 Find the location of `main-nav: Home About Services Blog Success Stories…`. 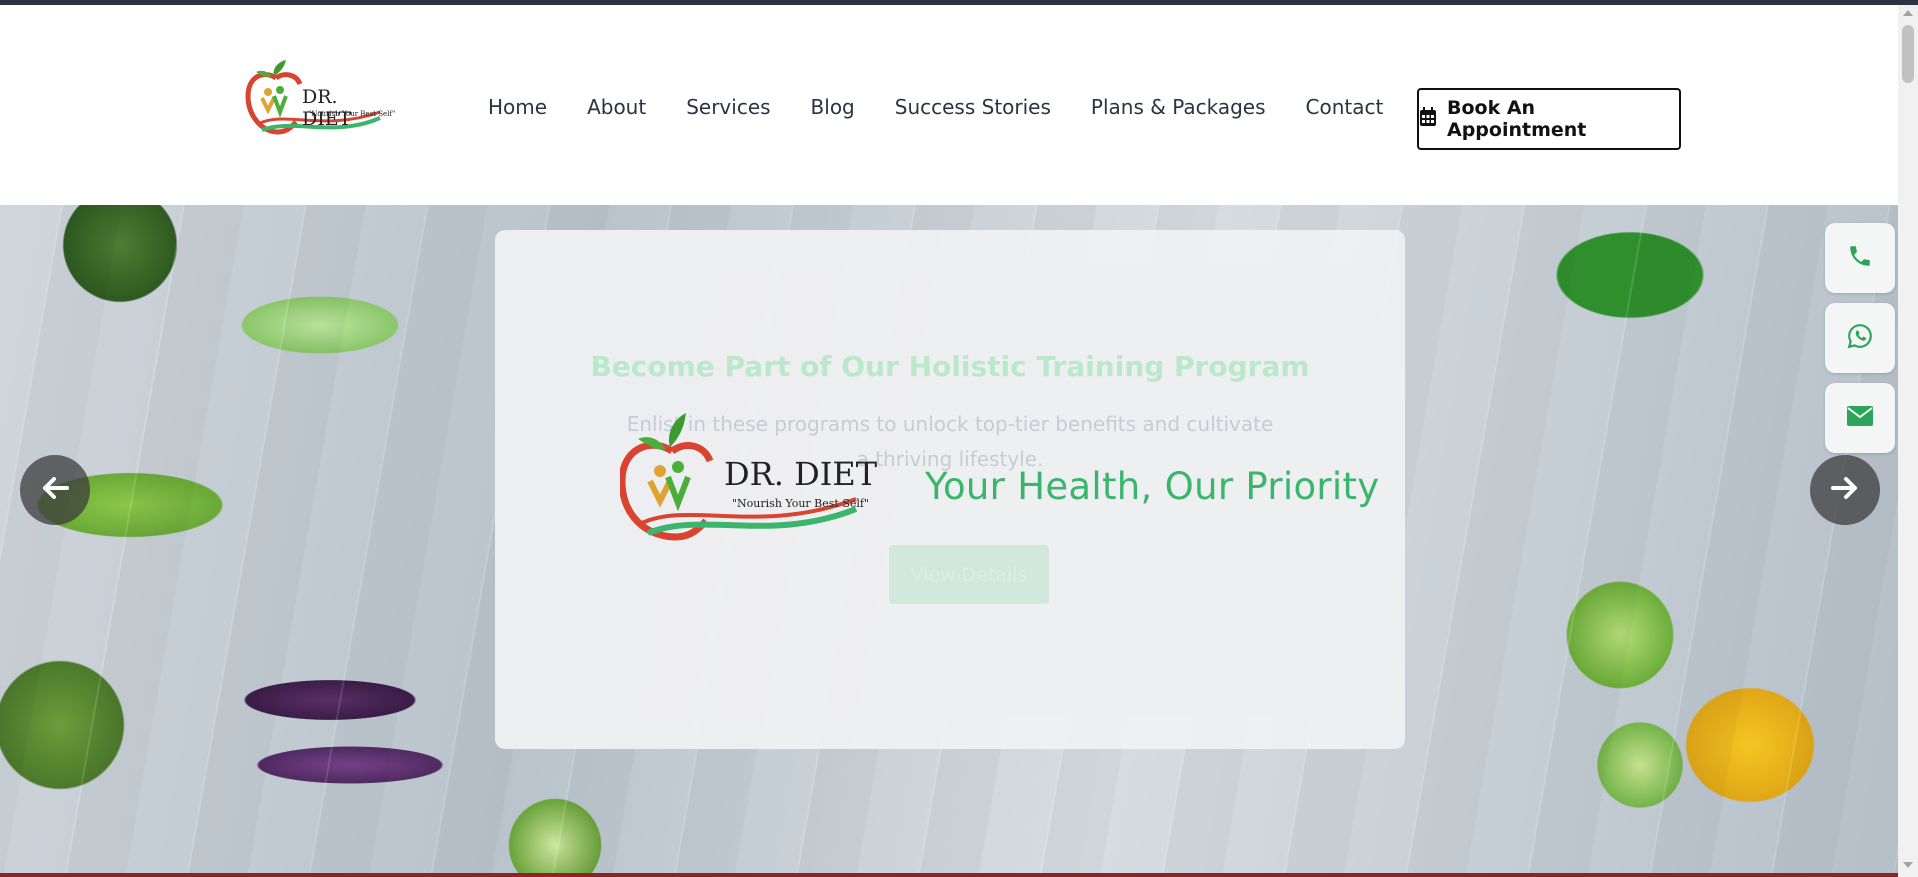

main-nav: Home About Services Blog Success Stories… is located at coordinates (955, 110).